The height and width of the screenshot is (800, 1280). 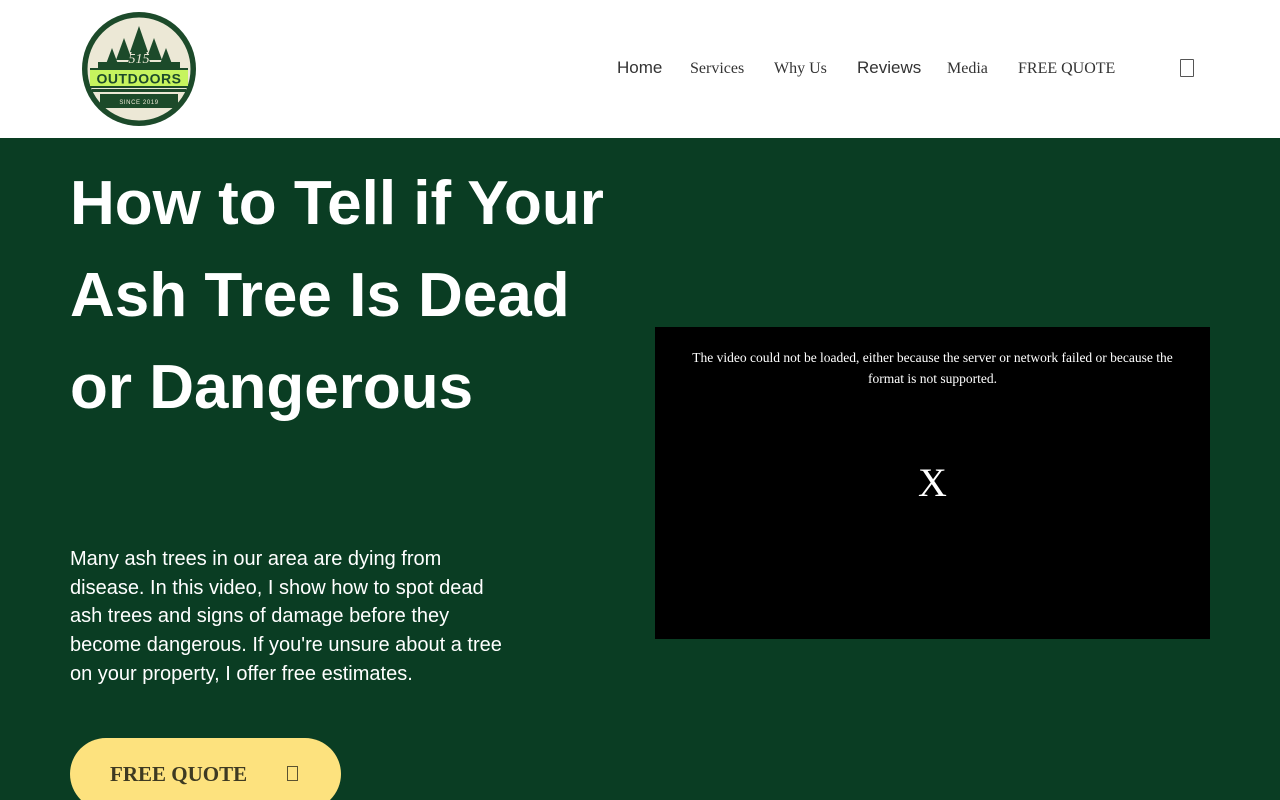 I want to click on free-quote-button-label: FREE QUOTE, so click(x=179, y=774).